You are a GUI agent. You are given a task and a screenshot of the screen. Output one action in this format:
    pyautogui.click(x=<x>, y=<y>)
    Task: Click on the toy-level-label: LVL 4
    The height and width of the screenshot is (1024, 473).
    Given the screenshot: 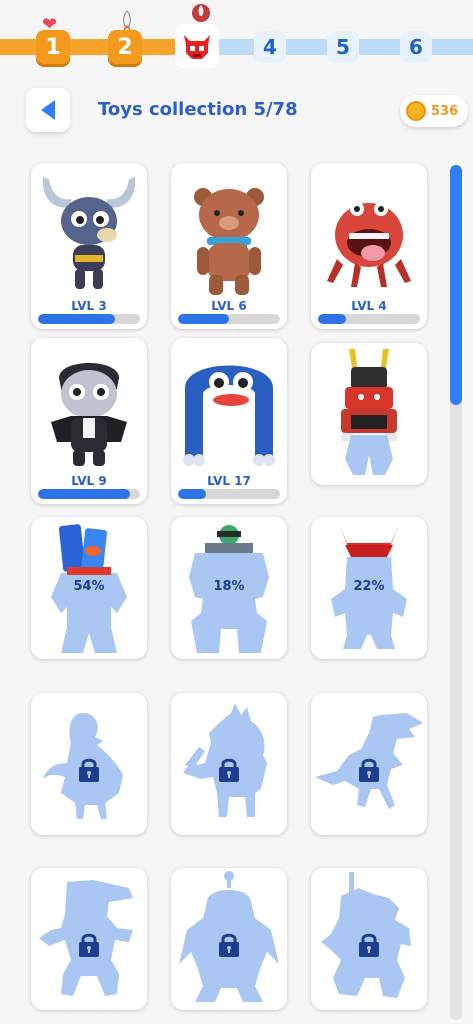 What is the action you would take?
    pyautogui.click(x=369, y=306)
    